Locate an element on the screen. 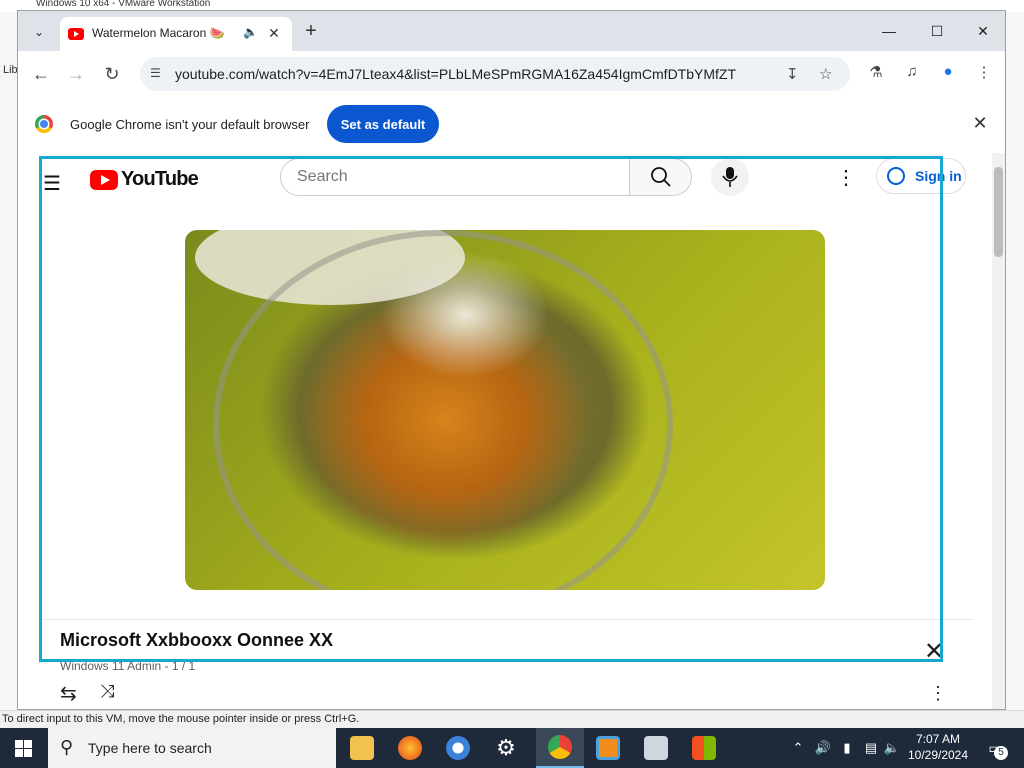 Image resolution: width=1024 pixels, height=768 pixels. shuffle-icon: ⤨ is located at coordinates (107, 691).